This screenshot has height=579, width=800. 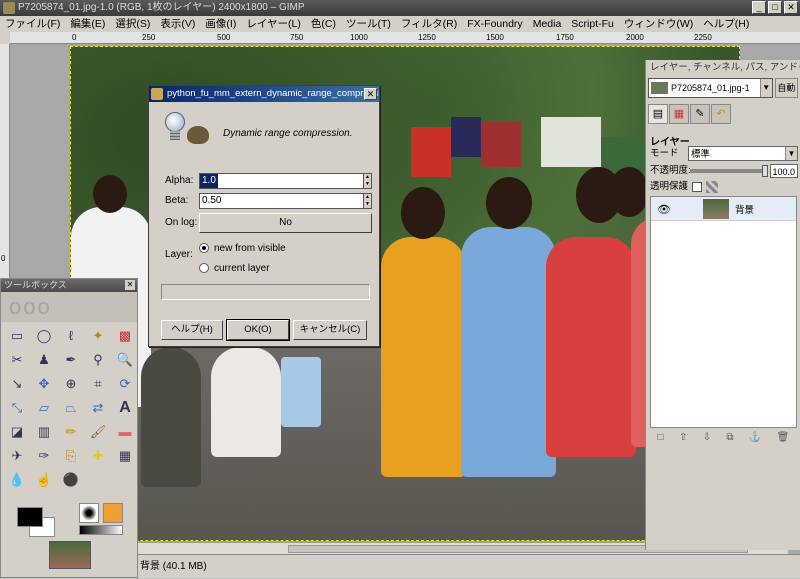 I want to click on window-controls: _ □ ✕, so click(x=775, y=7).